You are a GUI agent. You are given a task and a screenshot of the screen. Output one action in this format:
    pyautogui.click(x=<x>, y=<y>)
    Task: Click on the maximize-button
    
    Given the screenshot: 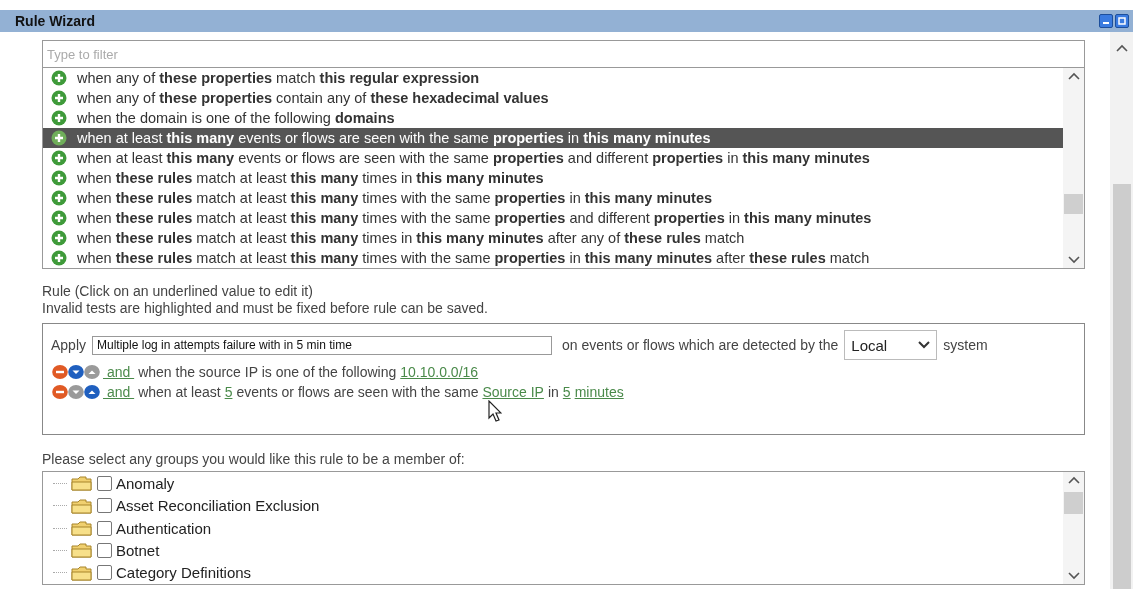 What is the action you would take?
    pyautogui.click(x=1122, y=21)
    